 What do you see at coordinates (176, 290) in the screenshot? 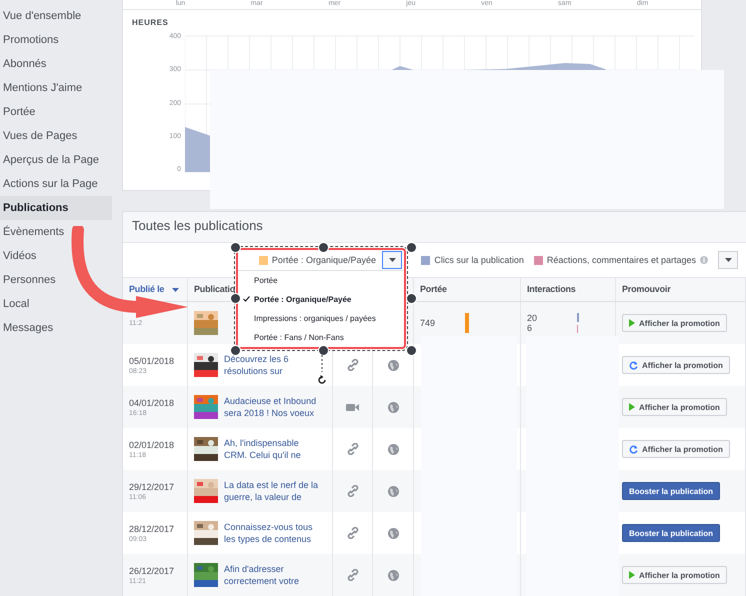
I see `sort-caret-icon` at bounding box center [176, 290].